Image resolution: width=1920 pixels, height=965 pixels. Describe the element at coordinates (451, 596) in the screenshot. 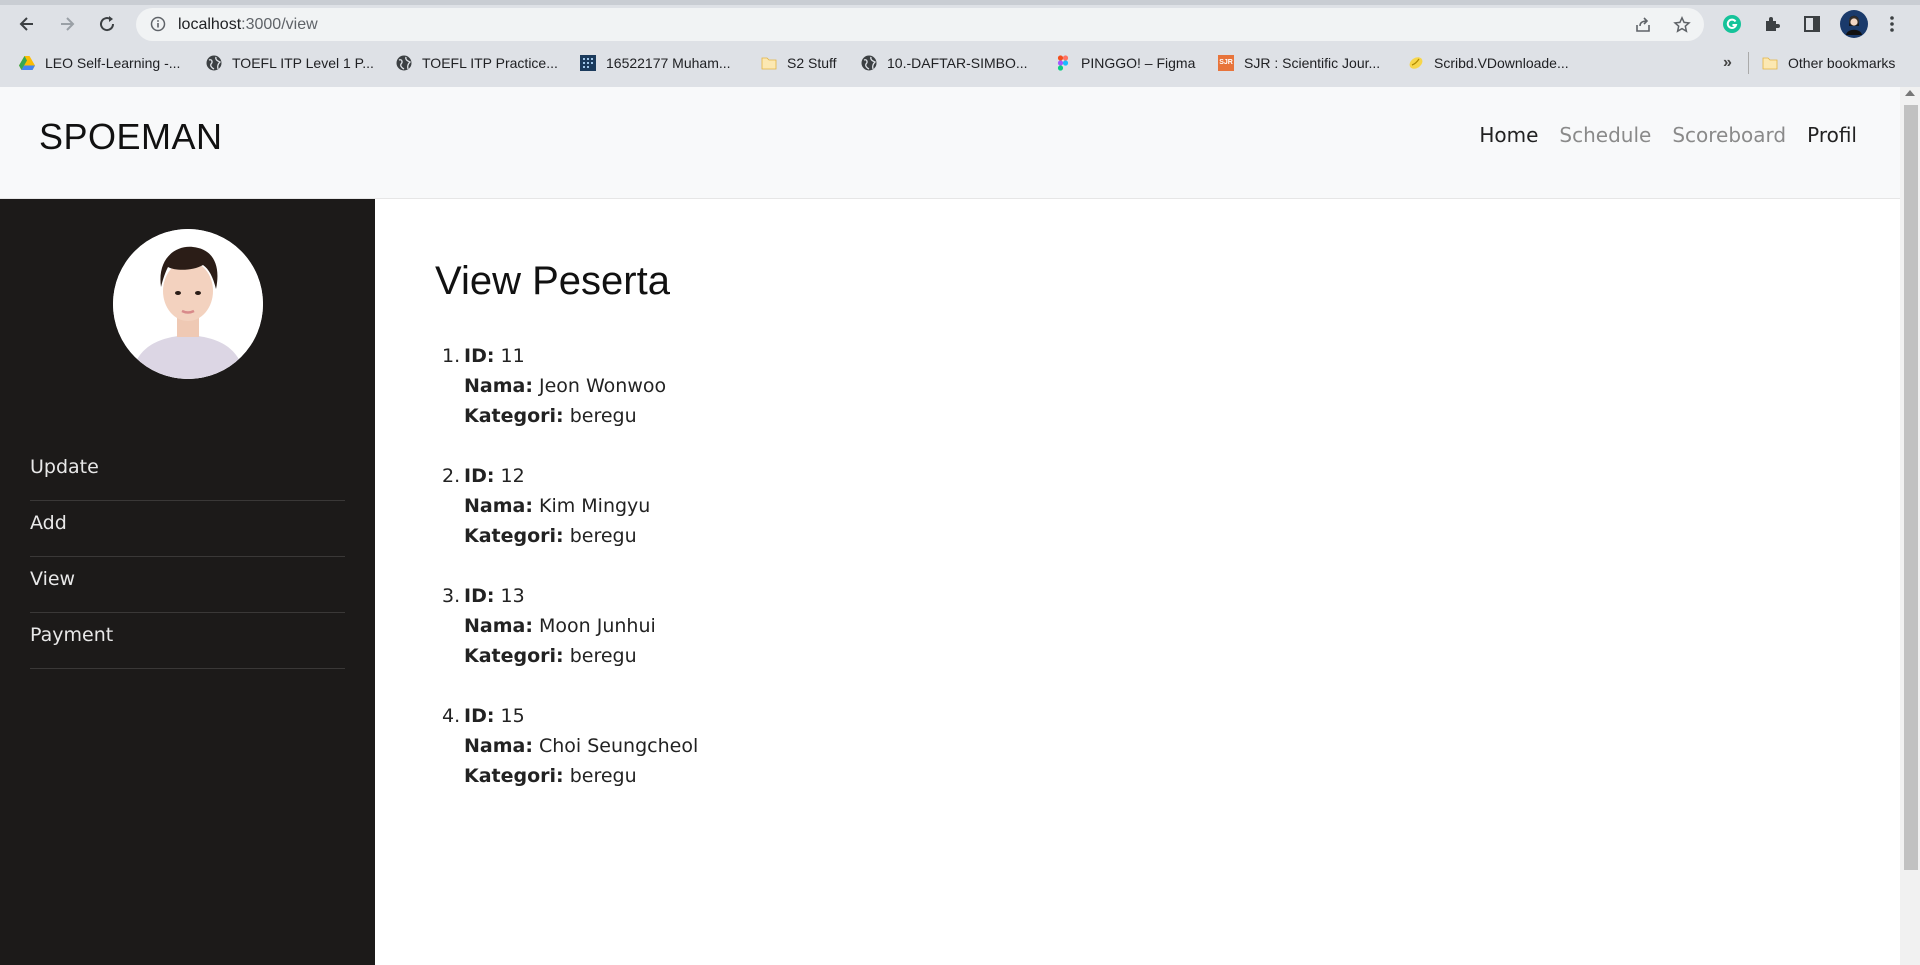

I see `list-number: 3.` at that location.